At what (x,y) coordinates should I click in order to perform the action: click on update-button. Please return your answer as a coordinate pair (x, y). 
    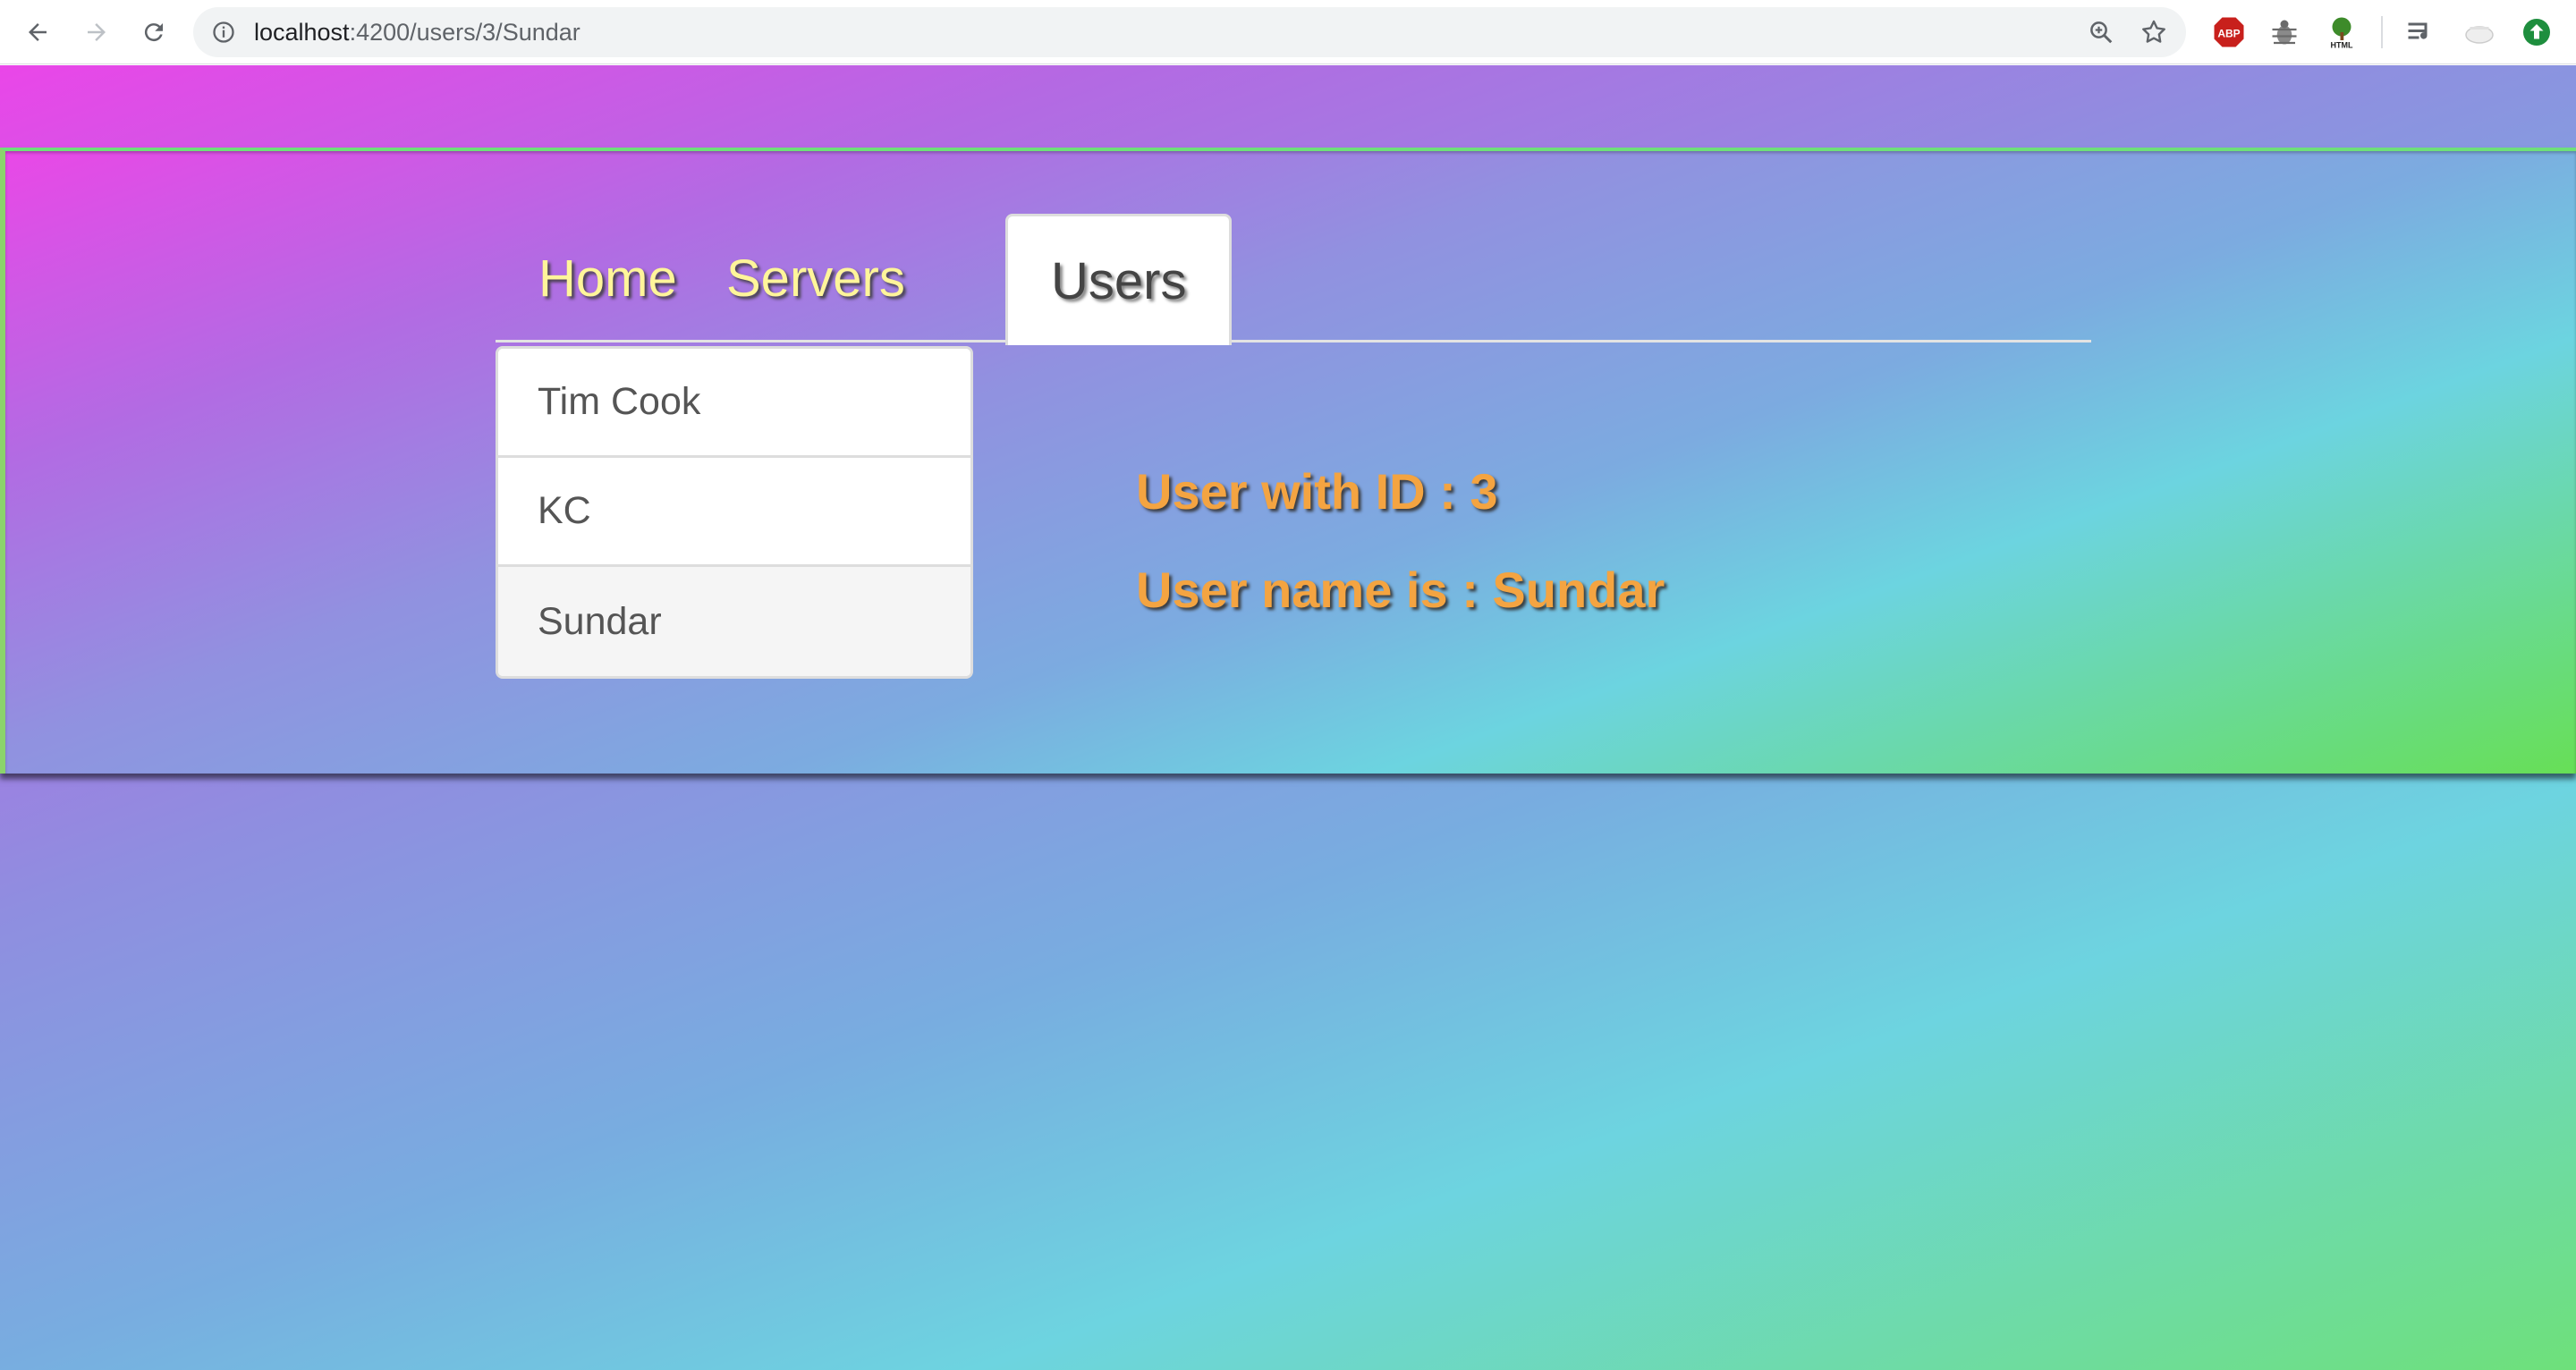
    Looking at the image, I should click on (2537, 32).